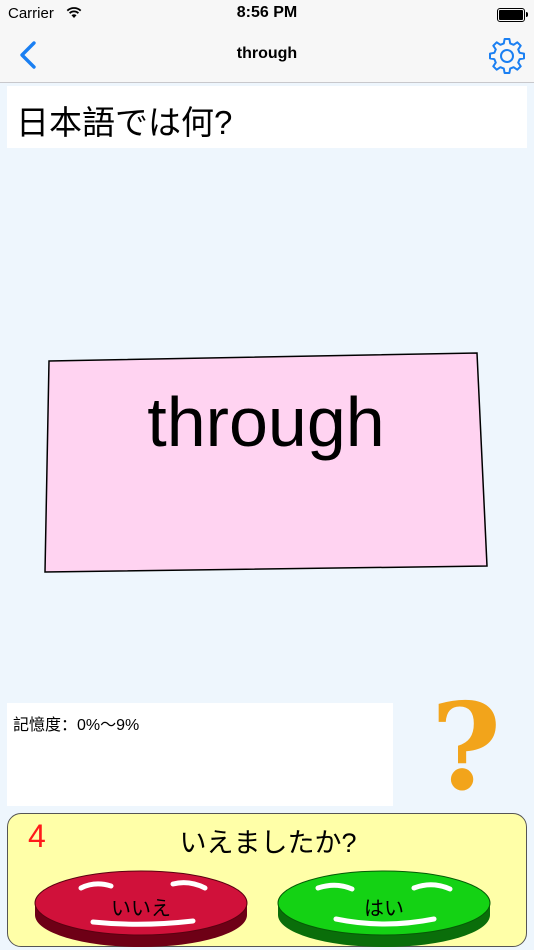 This screenshot has width=534, height=950. Describe the element at coordinates (200, 754) in the screenshot. I see `memory-level-box: 記憶度：0%～9%` at that location.